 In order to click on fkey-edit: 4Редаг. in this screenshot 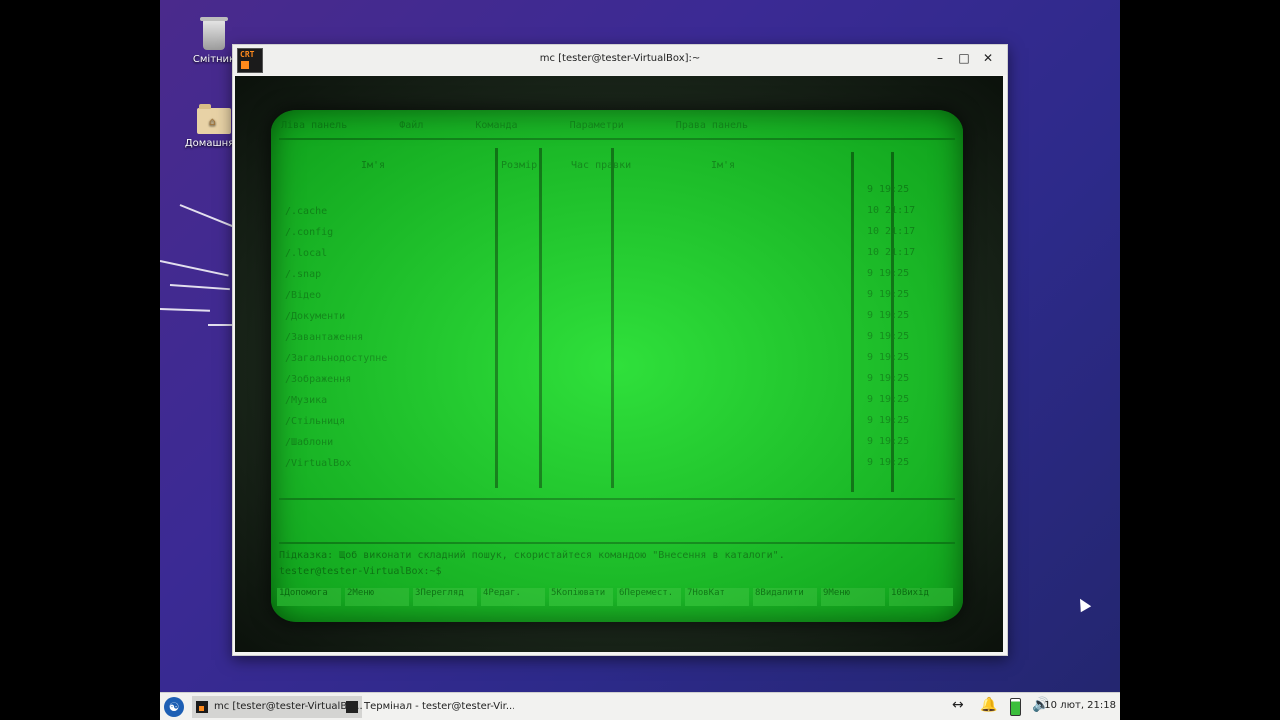, I will do `click(513, 597)`.